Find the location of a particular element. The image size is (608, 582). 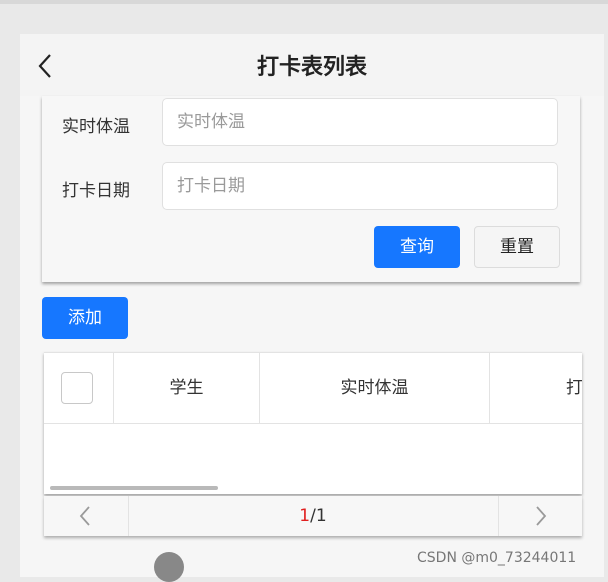

top-strip is located at coordinates (304, 2).